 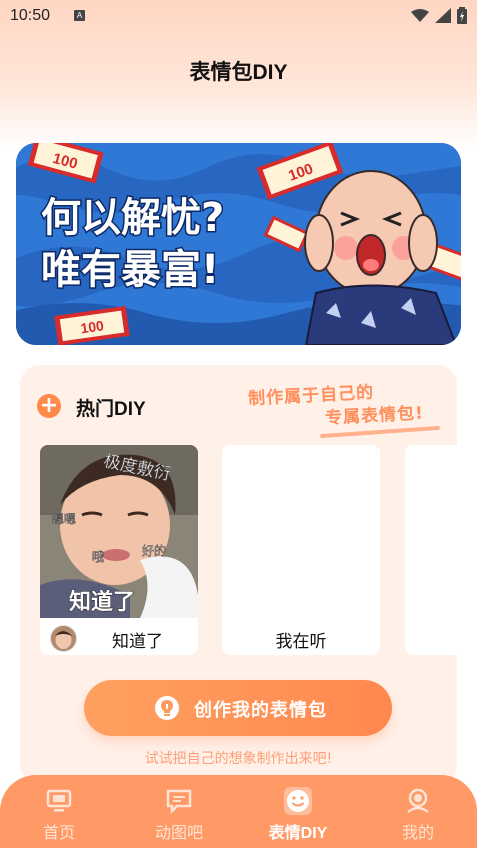 I want to click on tab-meme-diy: 表情DIY, so click(x=298, y=811).